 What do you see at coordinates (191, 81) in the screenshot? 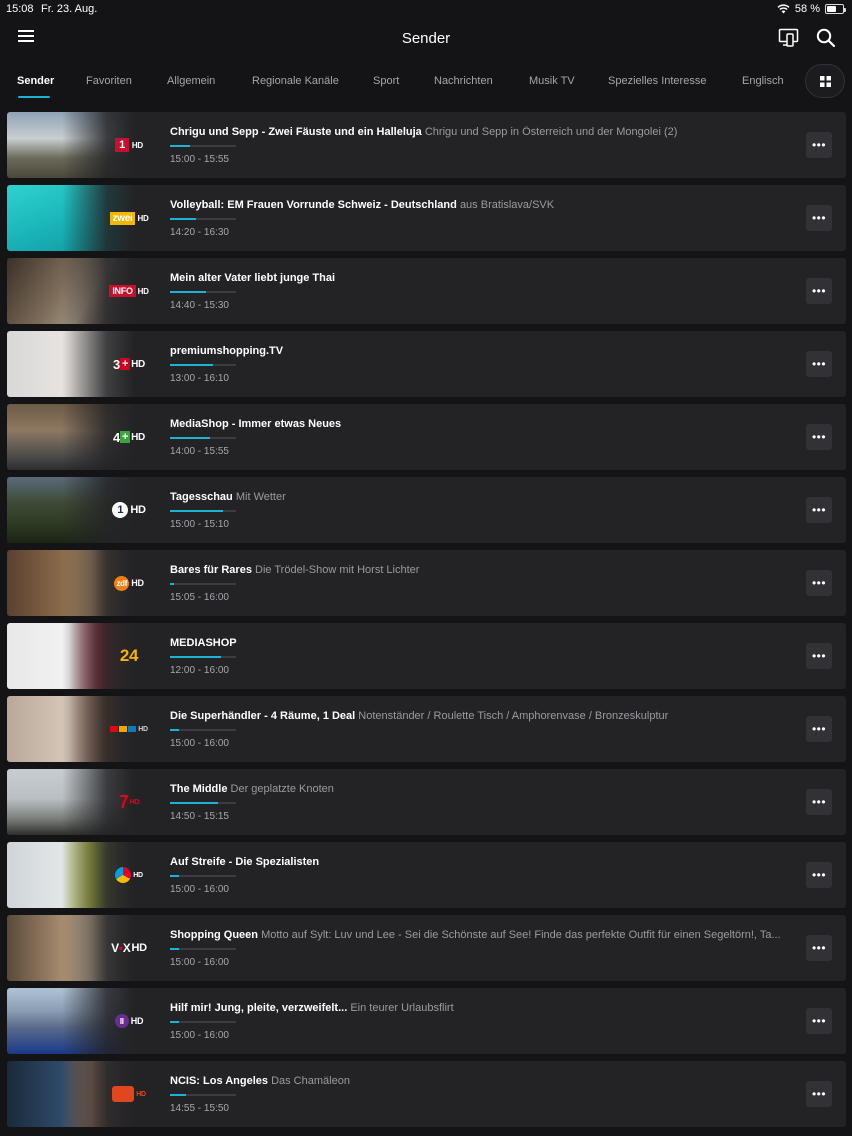
I see `tab-allgemein: Allgemein` at bounding box center [191, 81].